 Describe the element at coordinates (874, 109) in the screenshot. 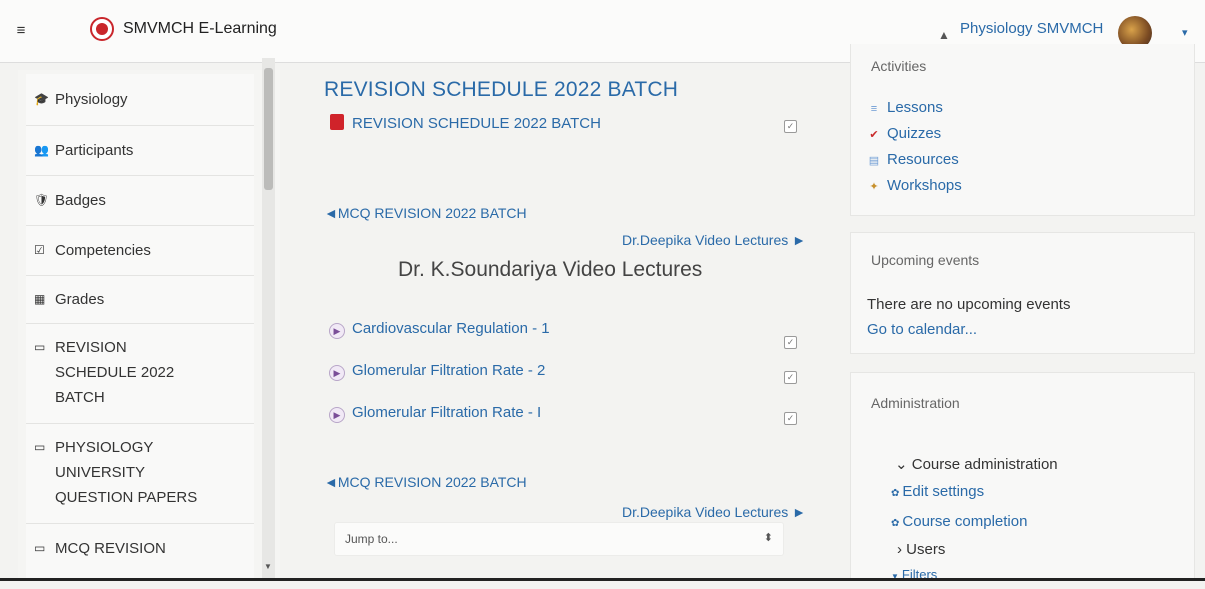

I see `lessons-icon: ≡` at that location.